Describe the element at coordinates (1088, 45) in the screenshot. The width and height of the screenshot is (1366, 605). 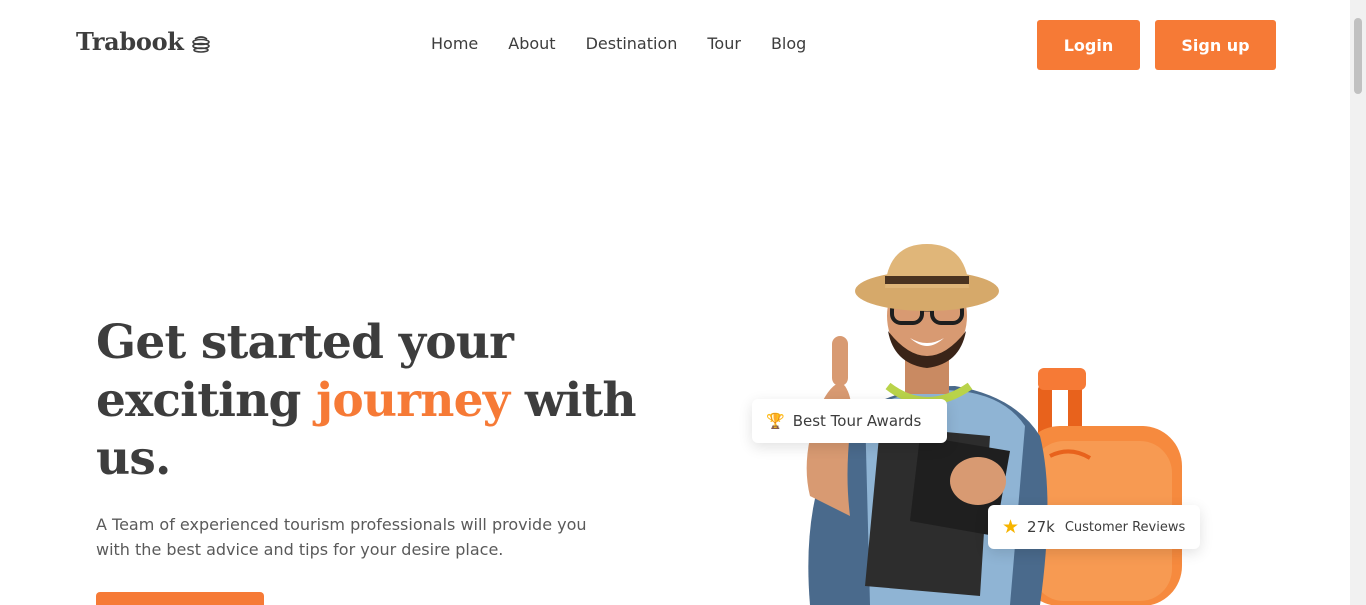
I see `login-button: Login` at that location.